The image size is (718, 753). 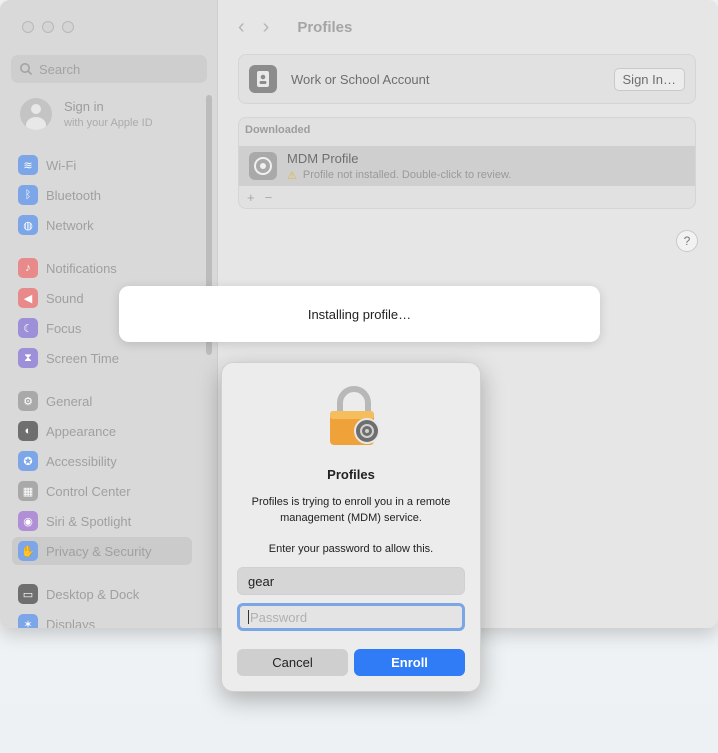 What do you see at coordinates (28, 328) in the screenshot?
I see `moon-icon: ☾` at bounding box center [28, 328].